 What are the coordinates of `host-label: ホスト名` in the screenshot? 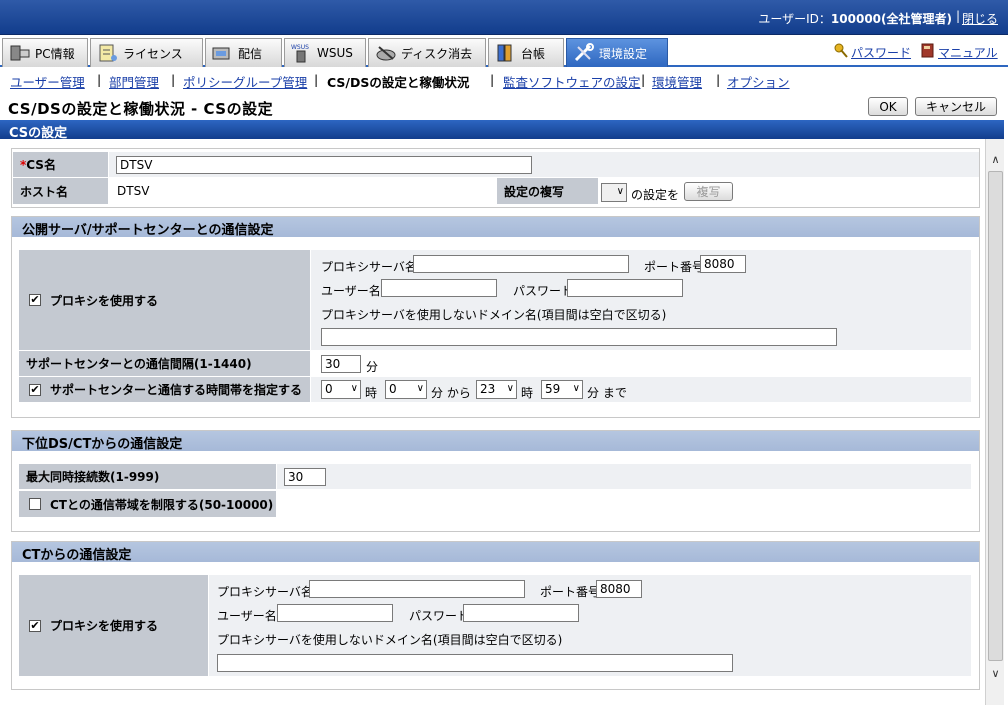 It's located at (60, 191).